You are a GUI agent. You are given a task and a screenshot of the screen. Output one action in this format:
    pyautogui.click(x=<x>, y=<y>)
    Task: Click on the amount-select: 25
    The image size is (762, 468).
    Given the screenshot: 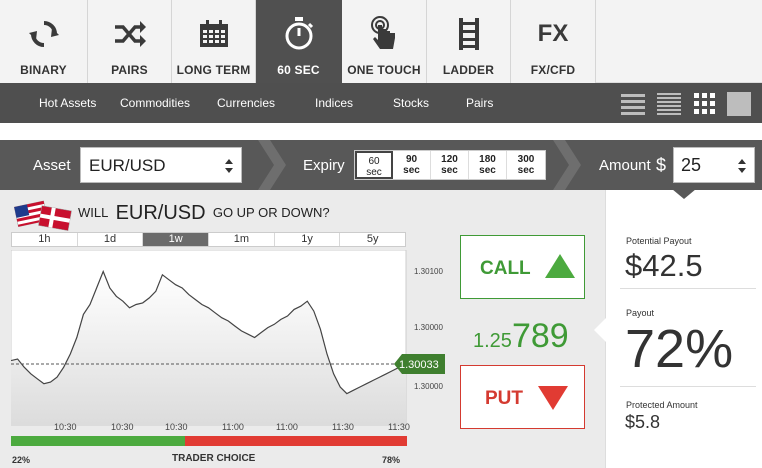 What is the action you would take?
    pyautogui.click(x=714, y=165)
    